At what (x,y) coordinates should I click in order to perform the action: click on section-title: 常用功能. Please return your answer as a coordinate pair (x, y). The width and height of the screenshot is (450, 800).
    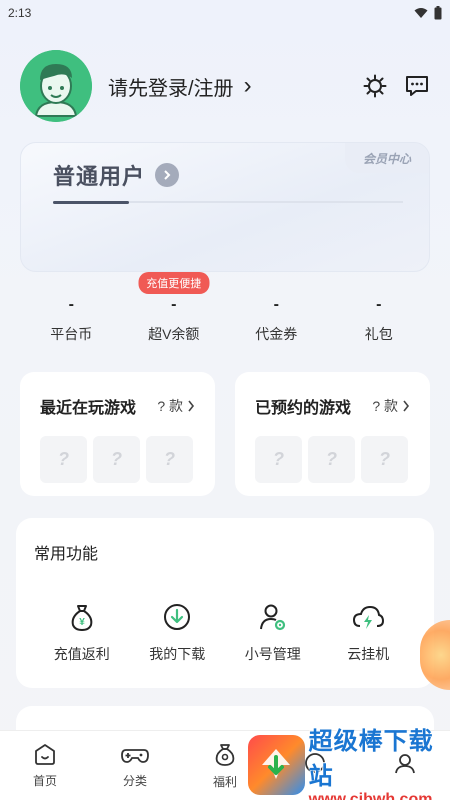
    Looking at the image, I should click on (66, 554).